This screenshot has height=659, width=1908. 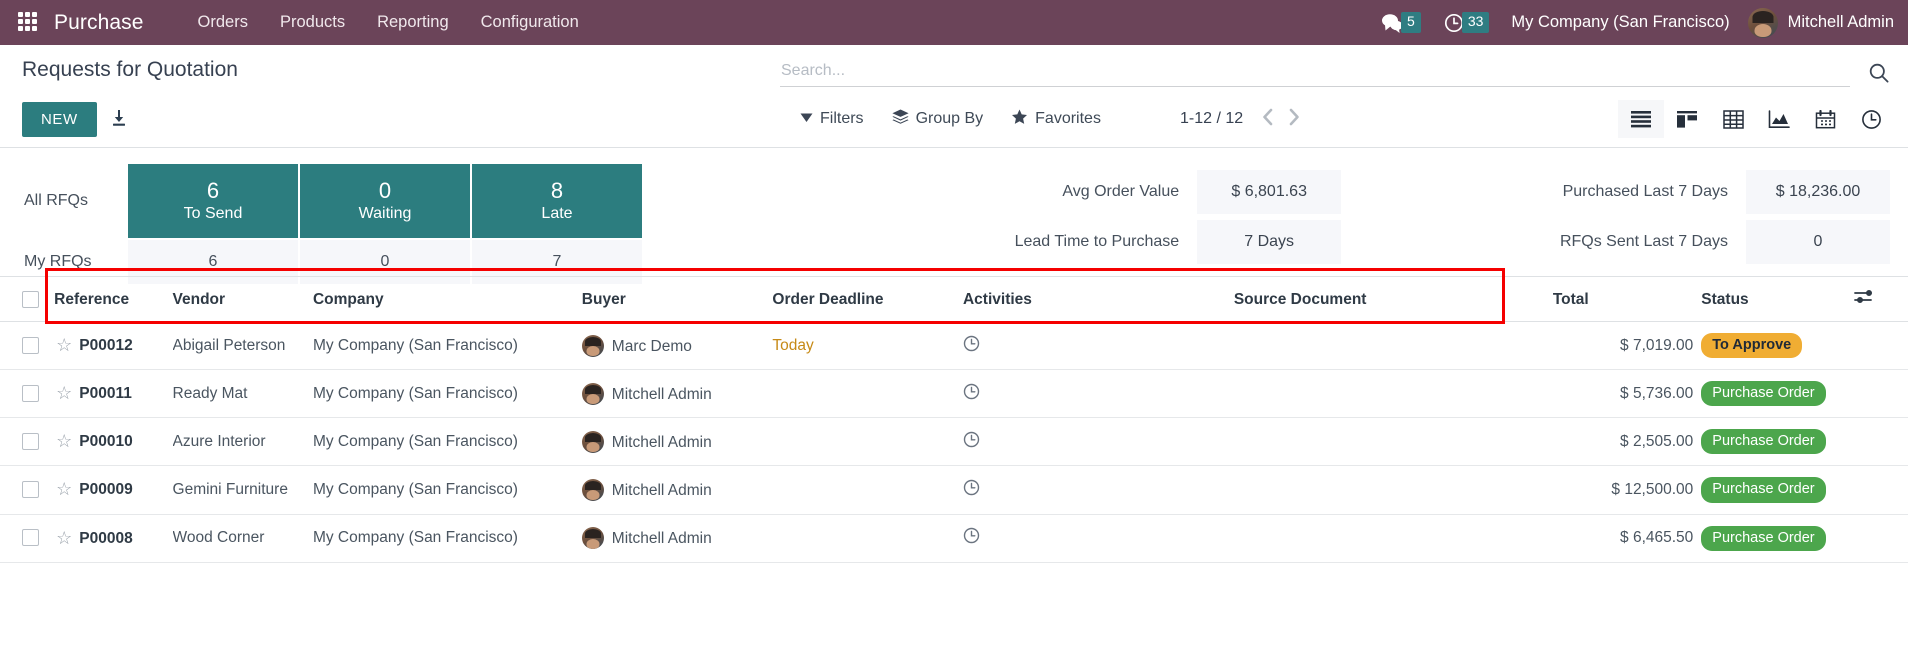 What do you see at coordinates (1879, 75) in the screenshot?
I see `search-icon` at bounding box center [1879, 75].